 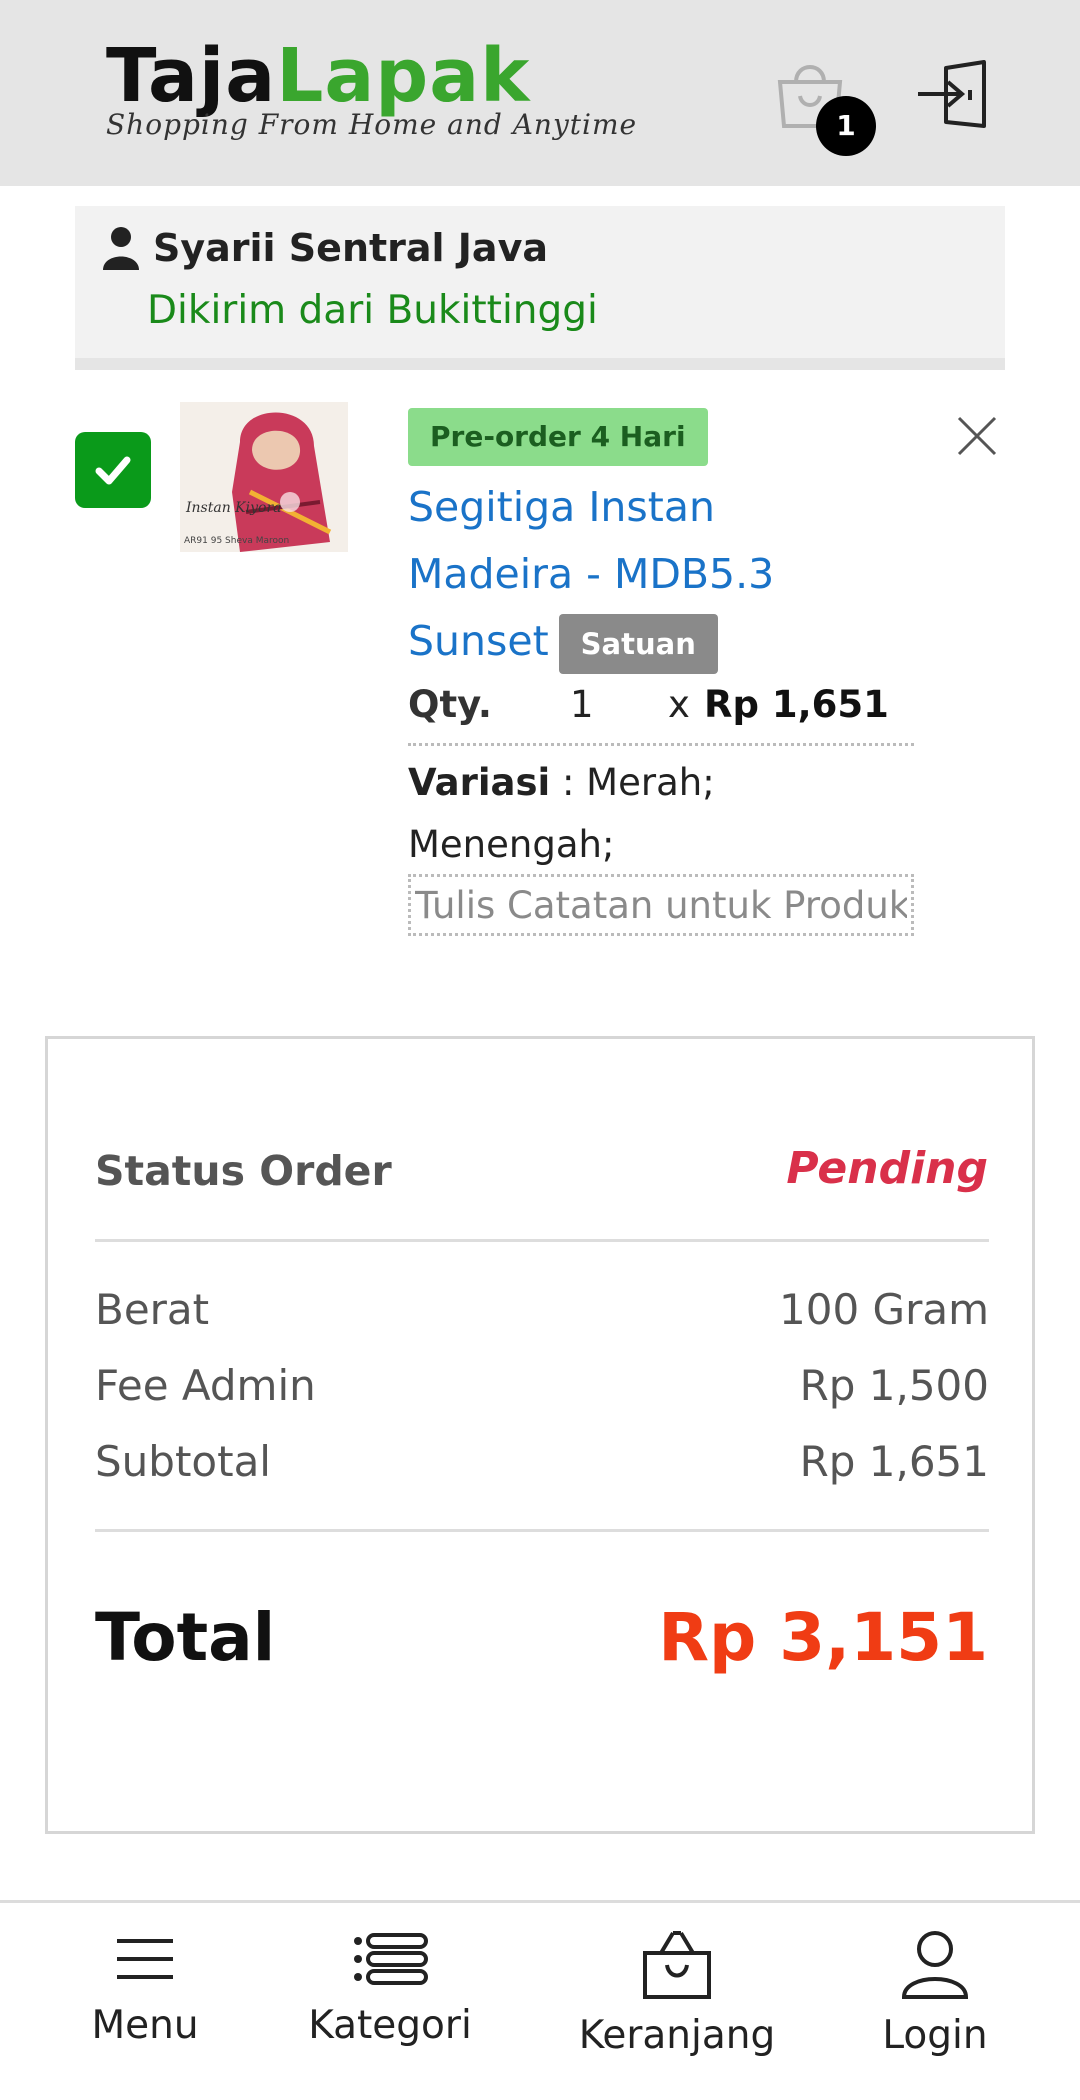 I want to click on fee-admin-value: Rp 1,500, so click(x=894, y=1385).